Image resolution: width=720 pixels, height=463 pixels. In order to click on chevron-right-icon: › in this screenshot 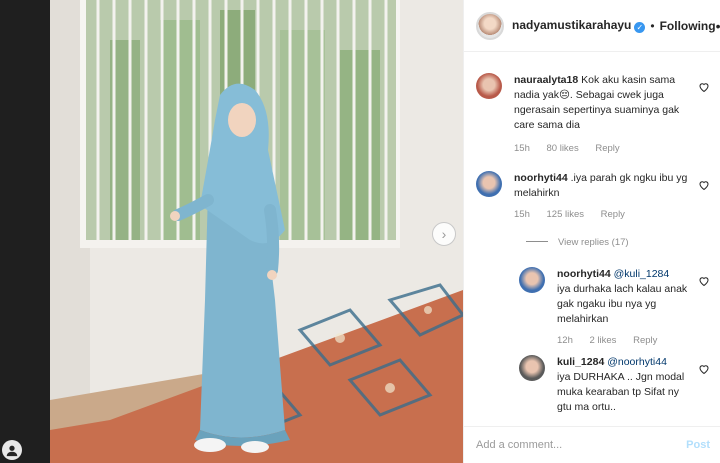, I will do `click(444, 234)`.